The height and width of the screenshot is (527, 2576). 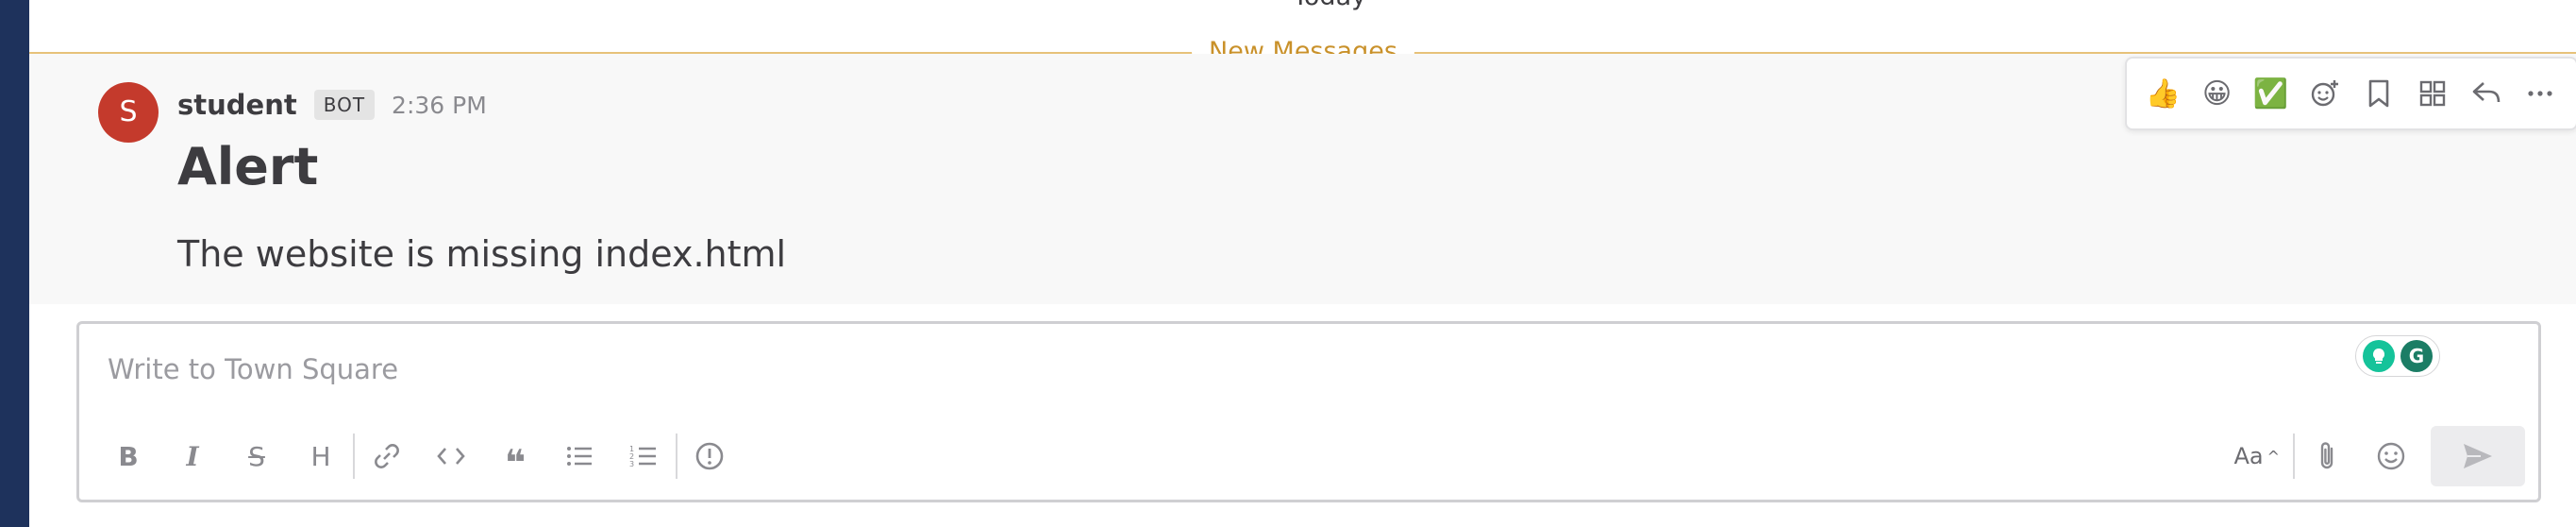 I want to click on grammarly-icon: G, so click(x=2416, y=356).